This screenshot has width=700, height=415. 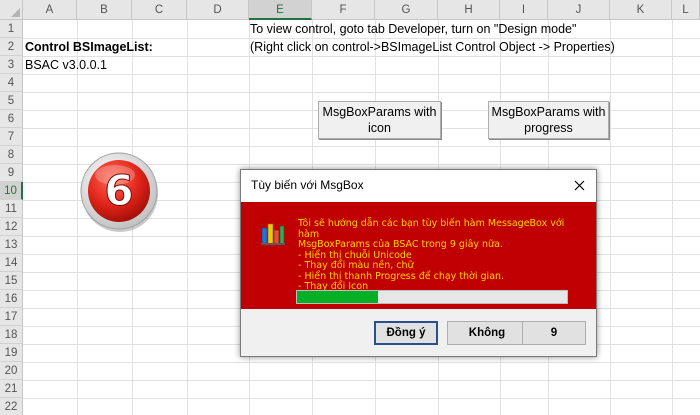 What do you see at coordinates (406, 333) in the screenshot?
I see `ok-button: Đồng ý` at bounding box center [406, 333].